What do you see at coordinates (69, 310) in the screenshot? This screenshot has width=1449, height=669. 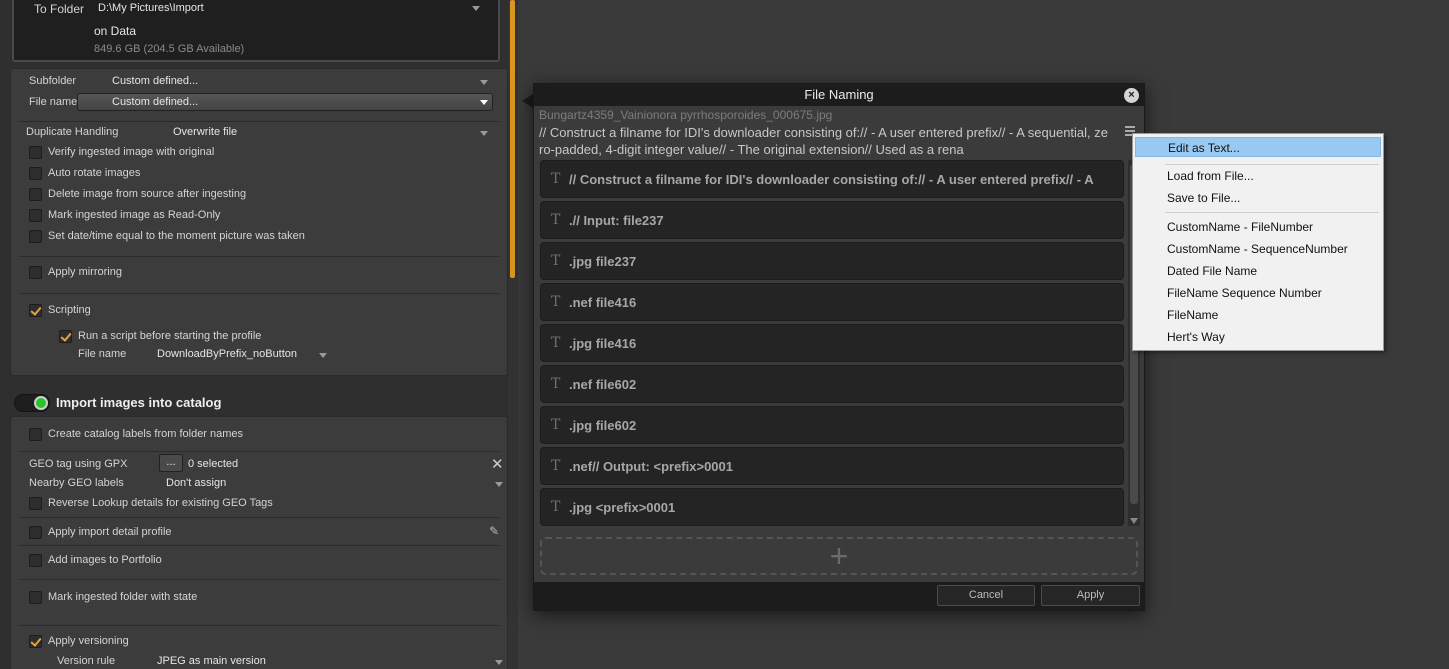 I see `scripting-label: Scripting` at bounding box center [69, 310].